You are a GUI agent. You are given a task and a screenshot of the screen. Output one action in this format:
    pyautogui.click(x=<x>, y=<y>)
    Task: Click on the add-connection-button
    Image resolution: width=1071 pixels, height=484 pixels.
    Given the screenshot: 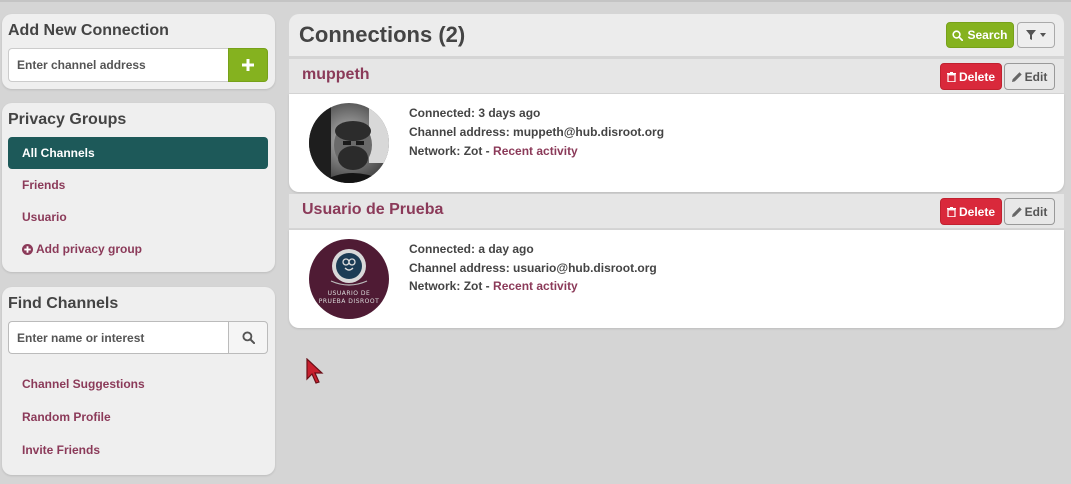 What is the action you would take?
    pyautogui.click(x=248, y=65)
    